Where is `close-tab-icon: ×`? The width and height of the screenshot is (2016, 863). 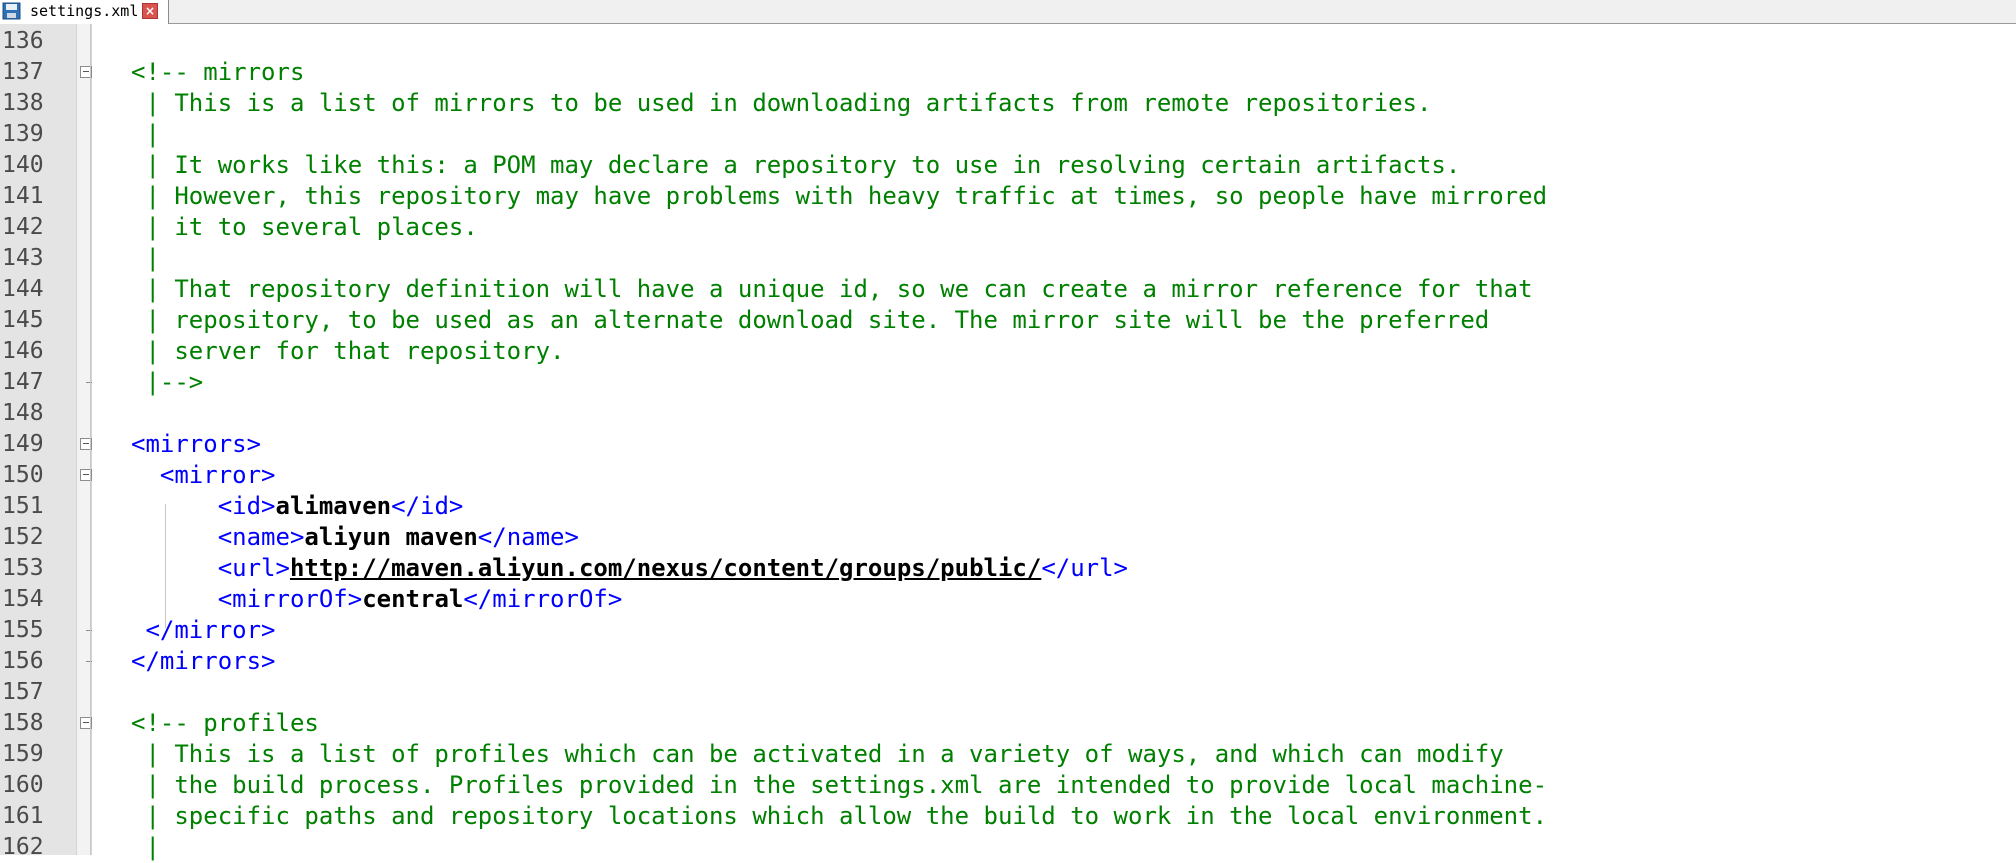
close-tab-icon: × is located at coordinates (150, 11).